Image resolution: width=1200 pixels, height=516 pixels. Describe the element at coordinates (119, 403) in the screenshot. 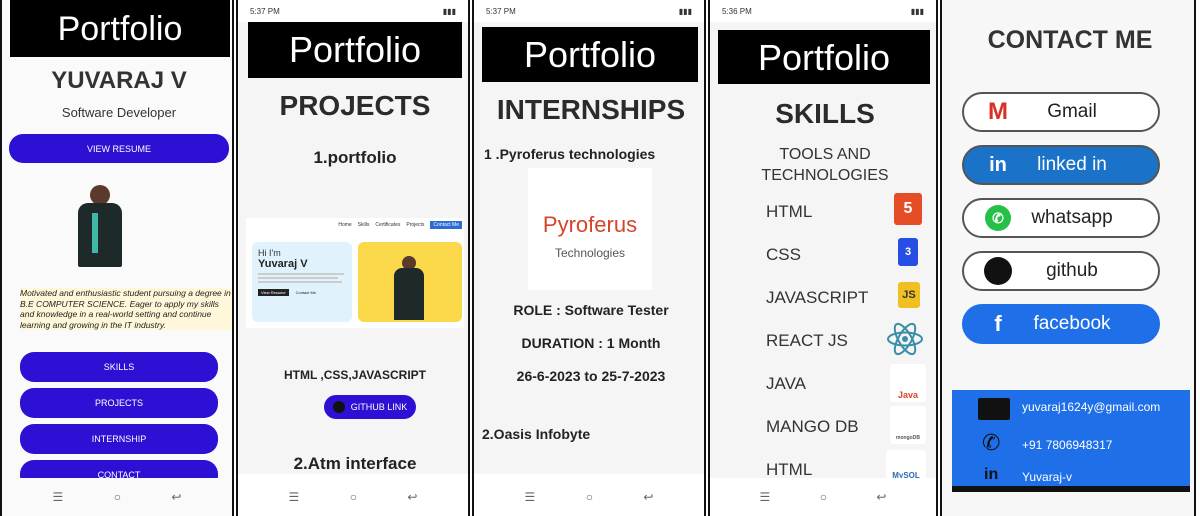

I see `nav-projects-button: PROJECTS` at that location.